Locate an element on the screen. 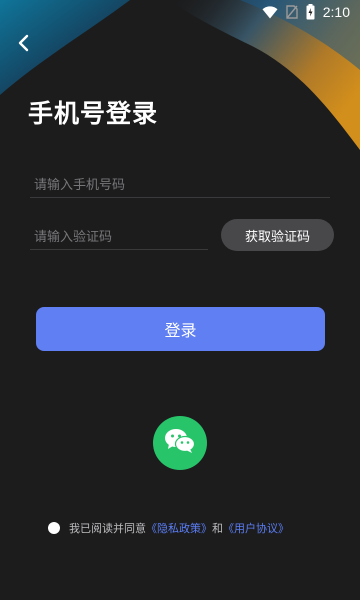  phone-field is located at coordinates (180, 186).